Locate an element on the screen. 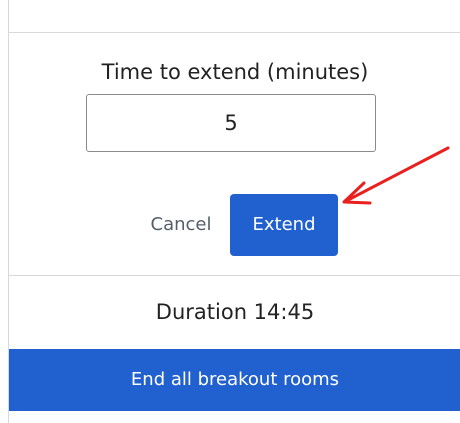 The width and height of the screenshot is (460, 423). extend-button: Extend is located at coordinates (284, 225).